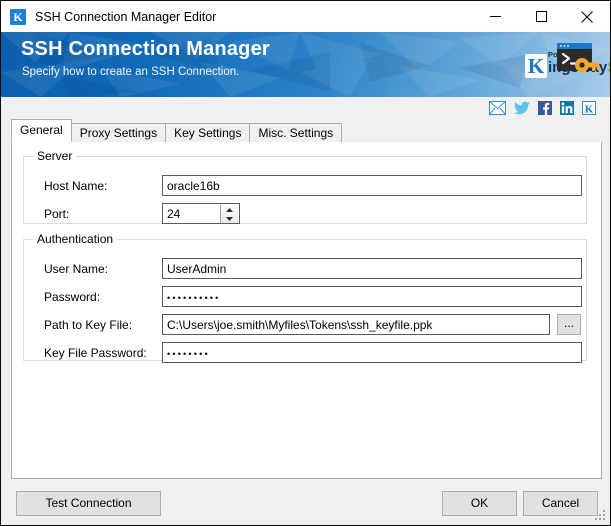 The height and width of the screenshot is (526, 611). I want to click on social-links: K, so click(305, 108).